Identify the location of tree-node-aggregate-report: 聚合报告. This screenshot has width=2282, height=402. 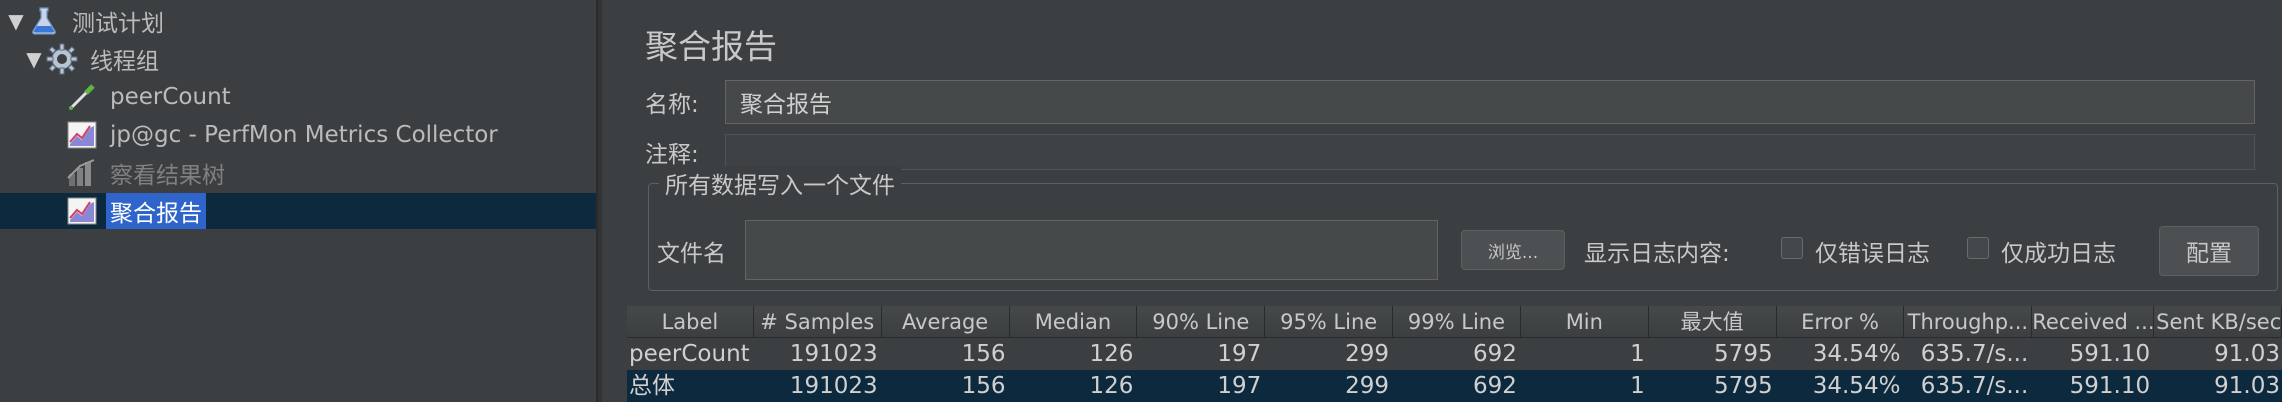
(298, 211).